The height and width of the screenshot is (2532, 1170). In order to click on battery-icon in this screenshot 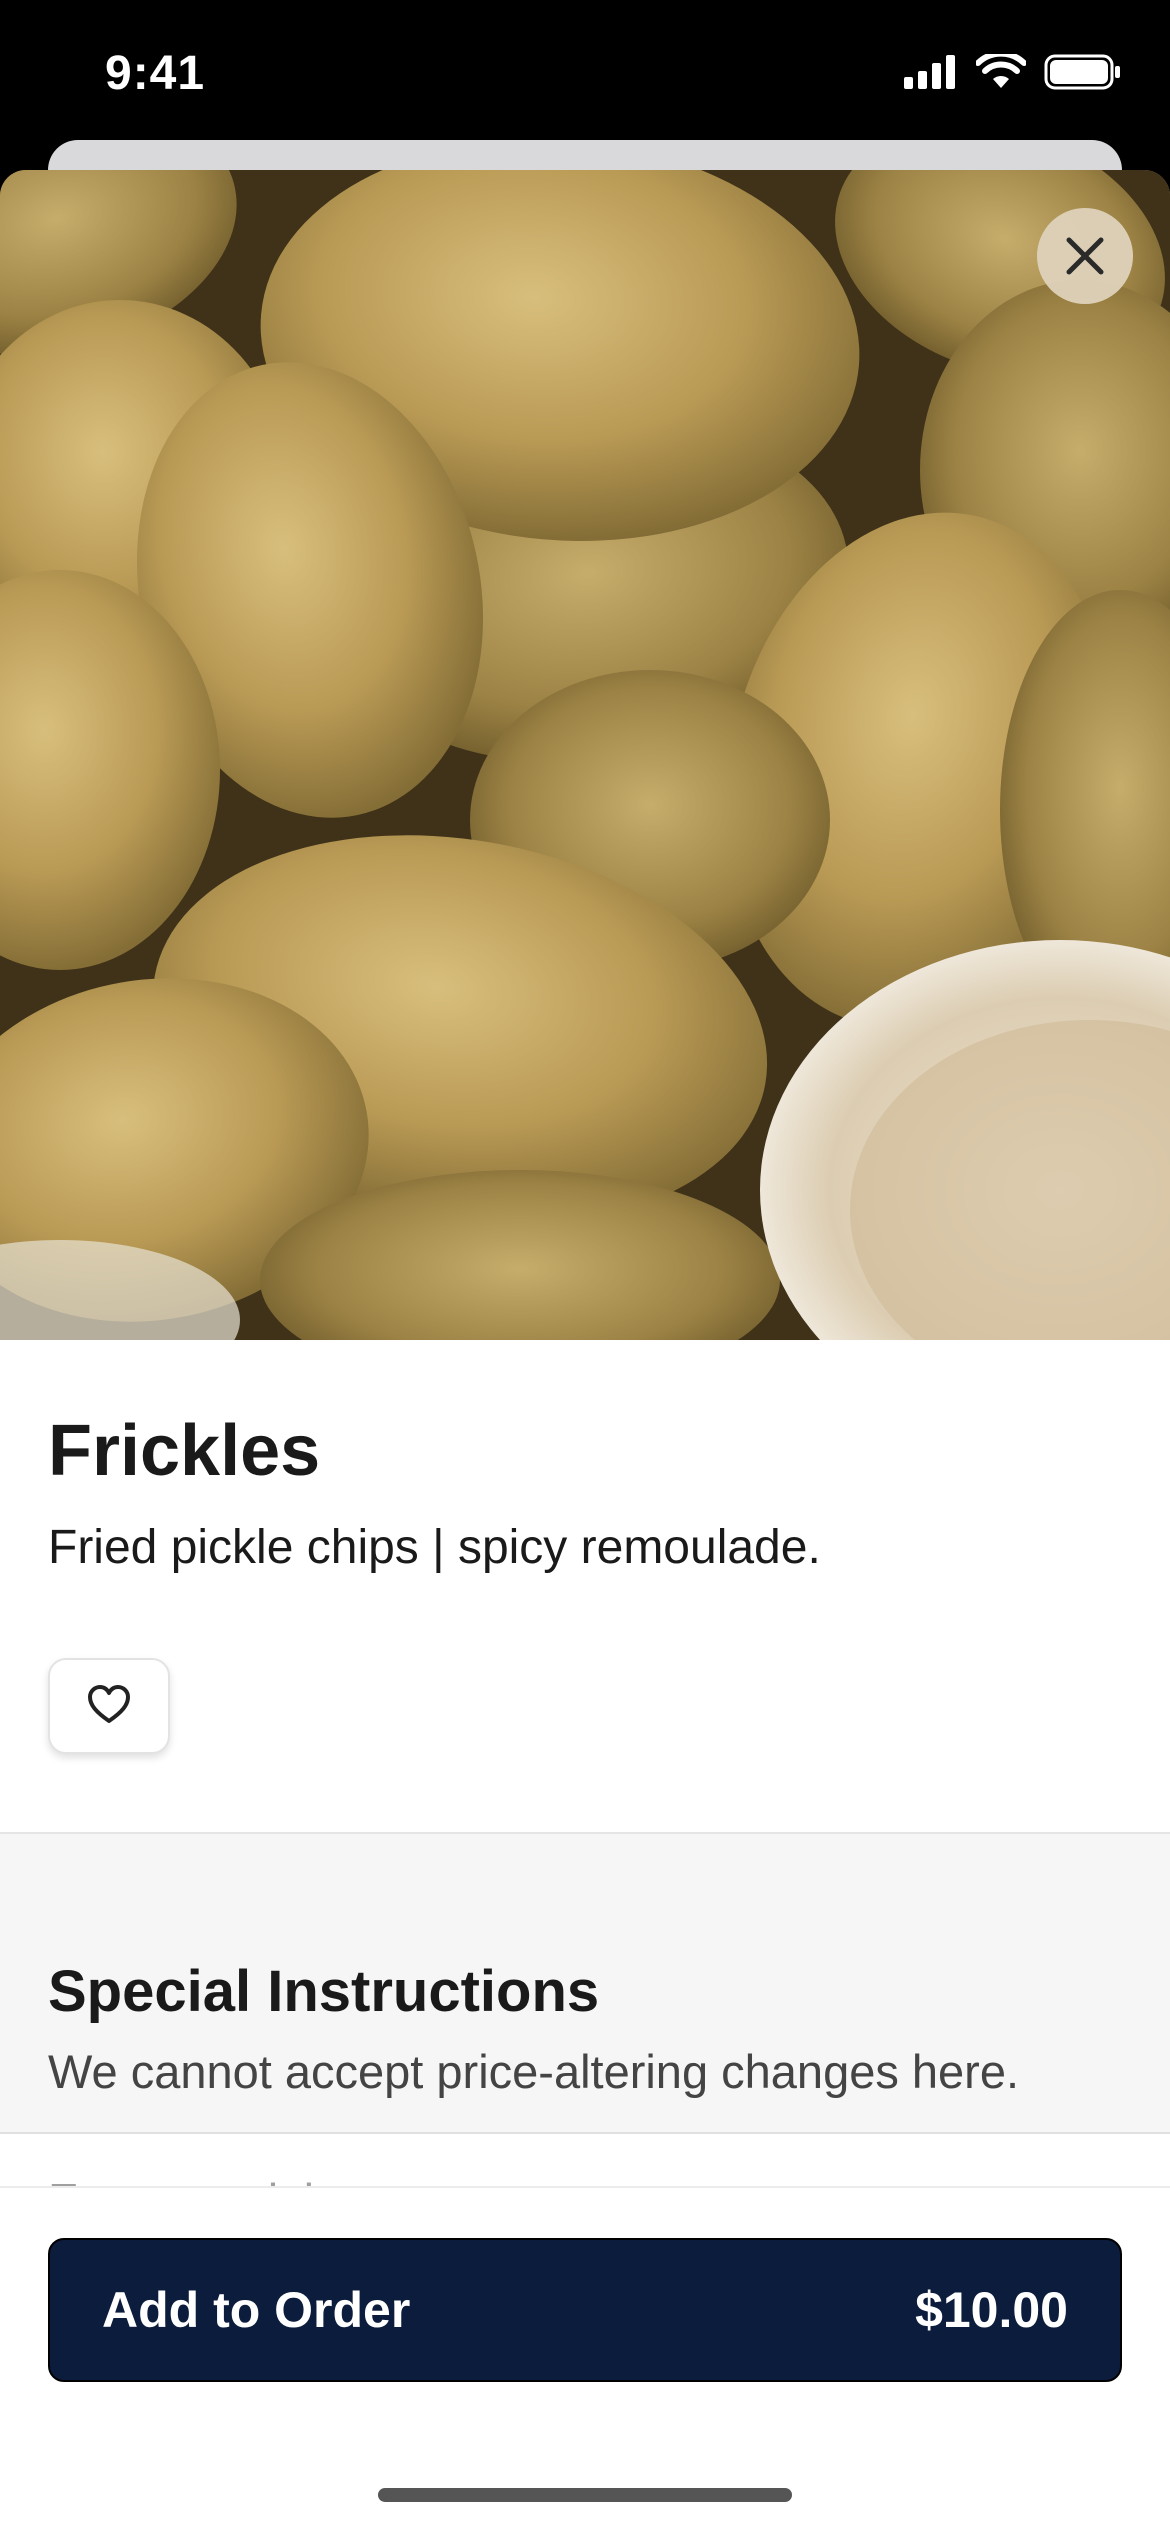, I will do `click(1083, 74)`.